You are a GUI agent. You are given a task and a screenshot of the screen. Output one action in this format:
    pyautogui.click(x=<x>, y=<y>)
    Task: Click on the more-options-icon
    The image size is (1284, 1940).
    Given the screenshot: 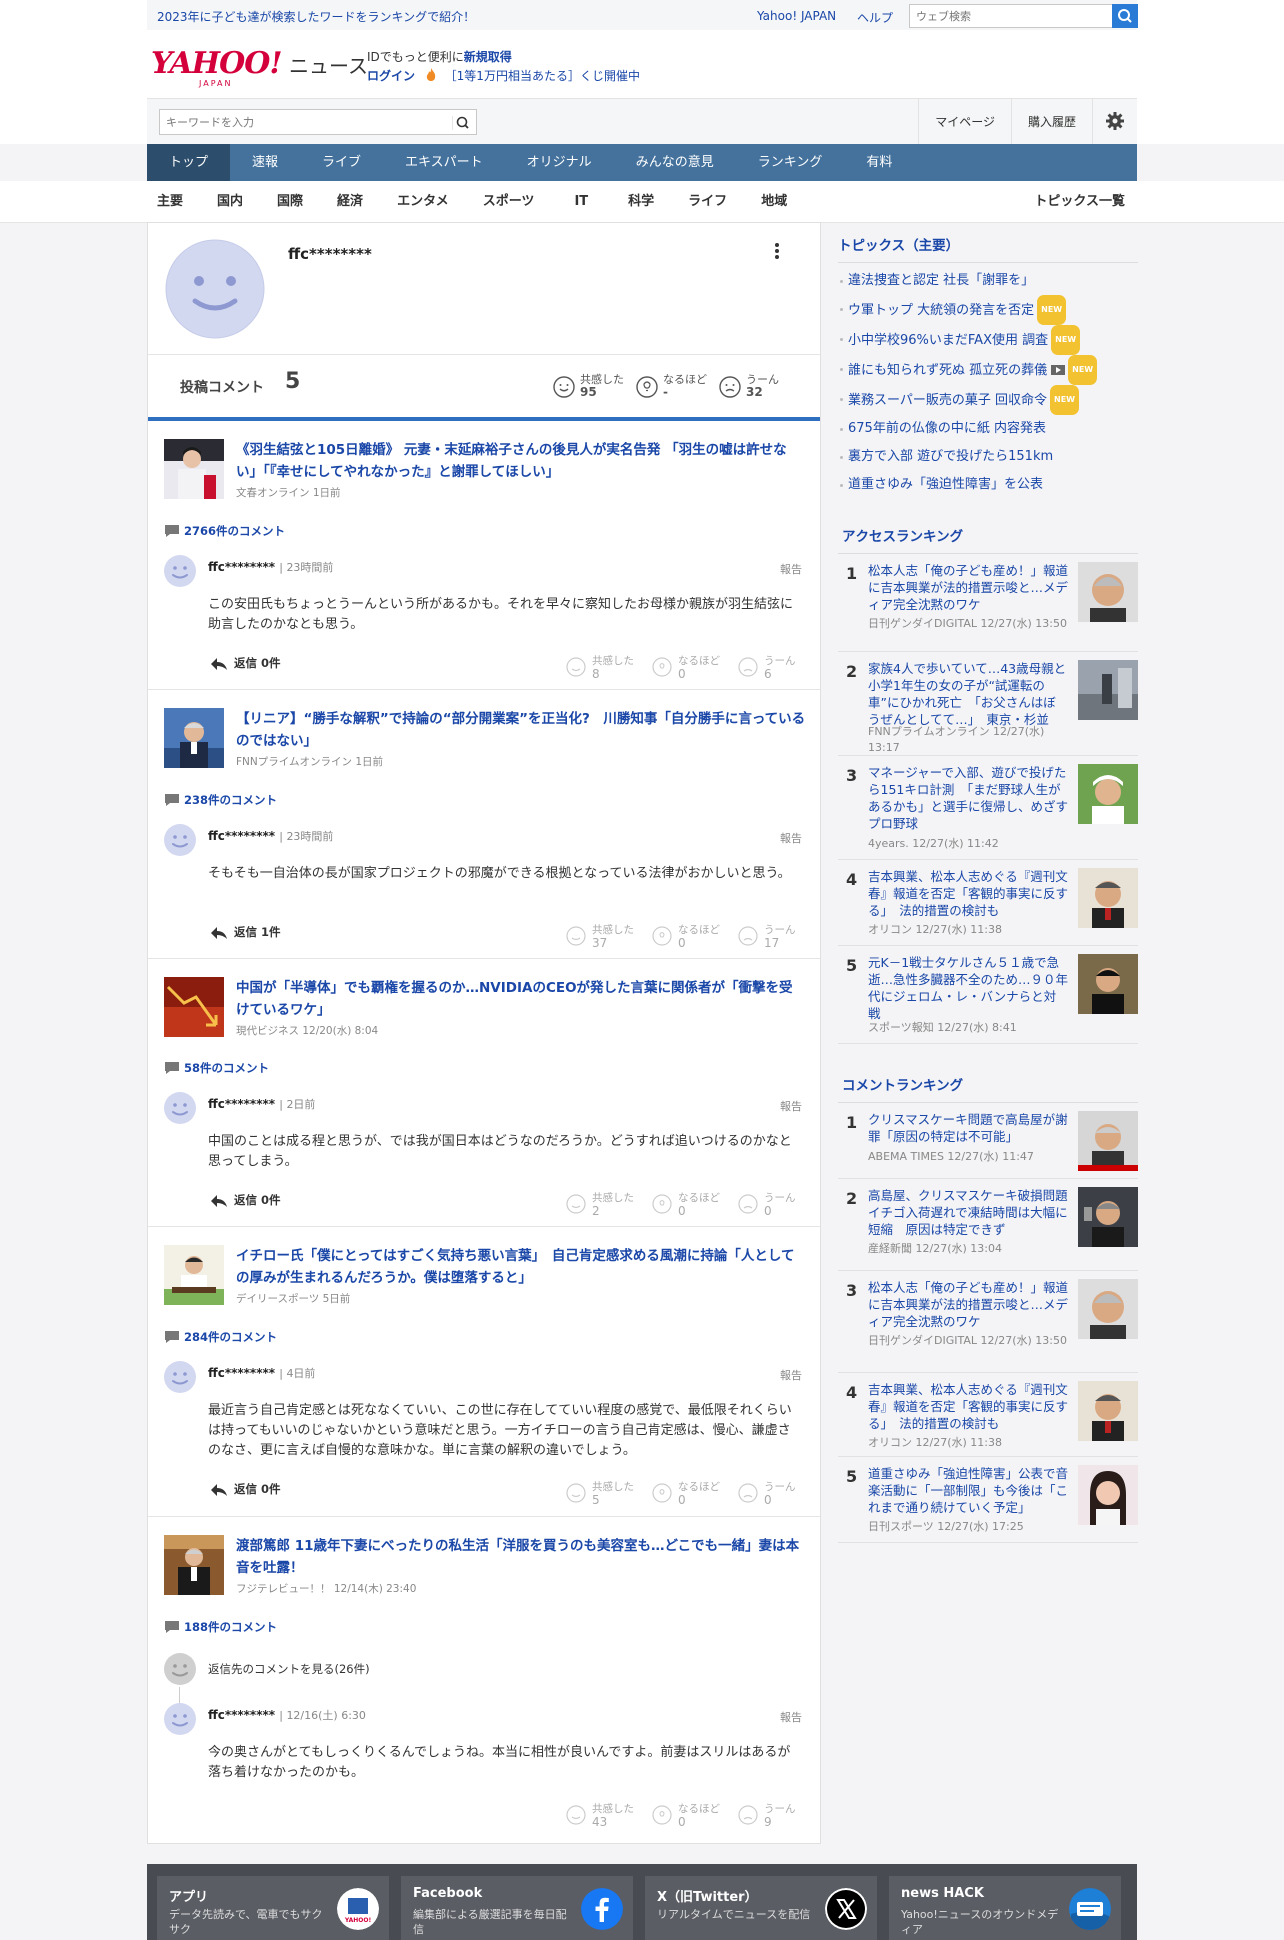 What is the action you would take?
    pyautogui.click(x=777, y=251)
    